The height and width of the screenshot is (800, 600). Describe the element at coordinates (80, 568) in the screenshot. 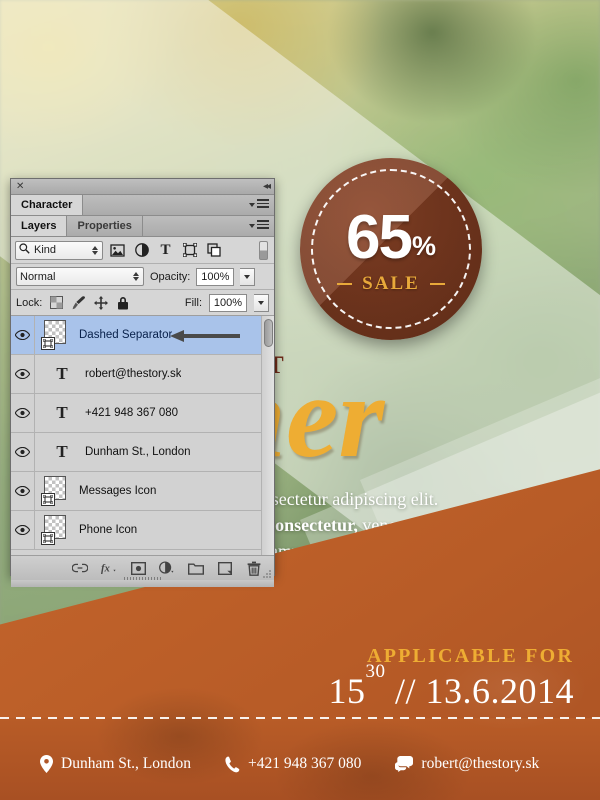

I see `link-layers-icon` at that location.